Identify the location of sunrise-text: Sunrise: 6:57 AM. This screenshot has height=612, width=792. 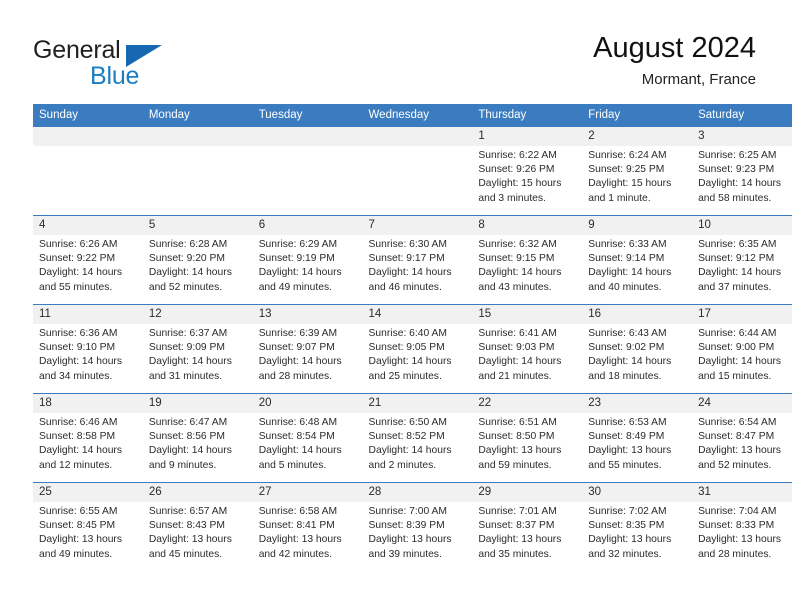
(188, 511).